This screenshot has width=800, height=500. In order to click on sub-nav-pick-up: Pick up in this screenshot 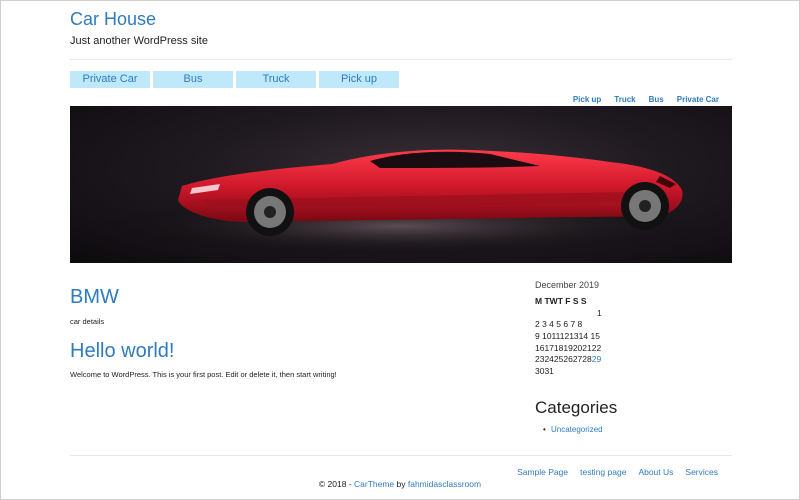, I will do `click(587, 99)`.